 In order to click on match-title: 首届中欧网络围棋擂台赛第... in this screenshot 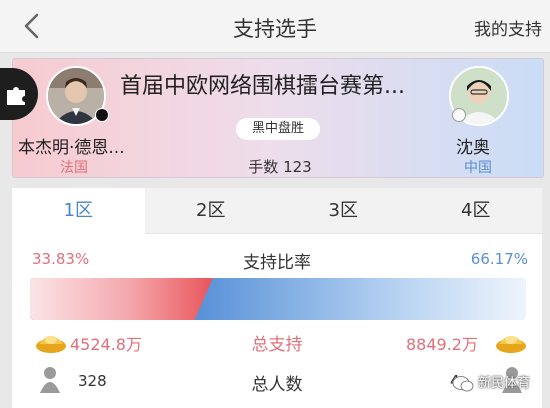, I will do `click(262, 86)`.